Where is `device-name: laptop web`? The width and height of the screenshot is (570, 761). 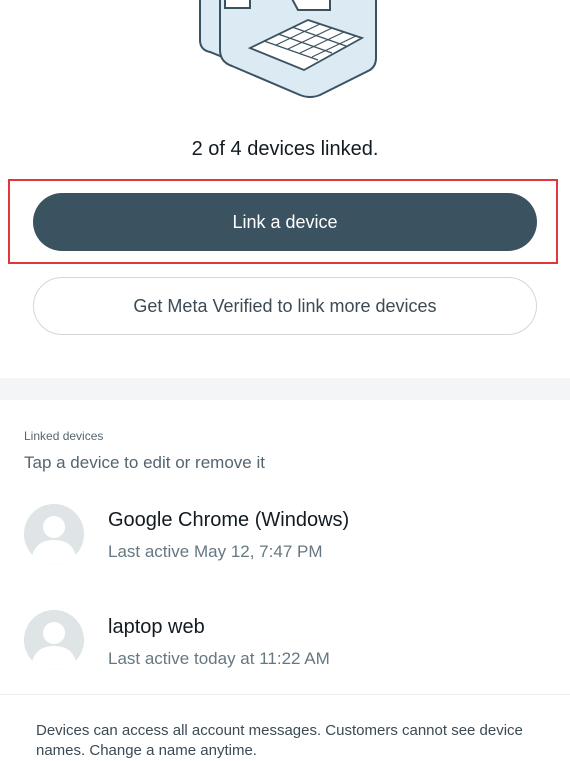 device-name: laptop web is located at coordinates (156, 627).